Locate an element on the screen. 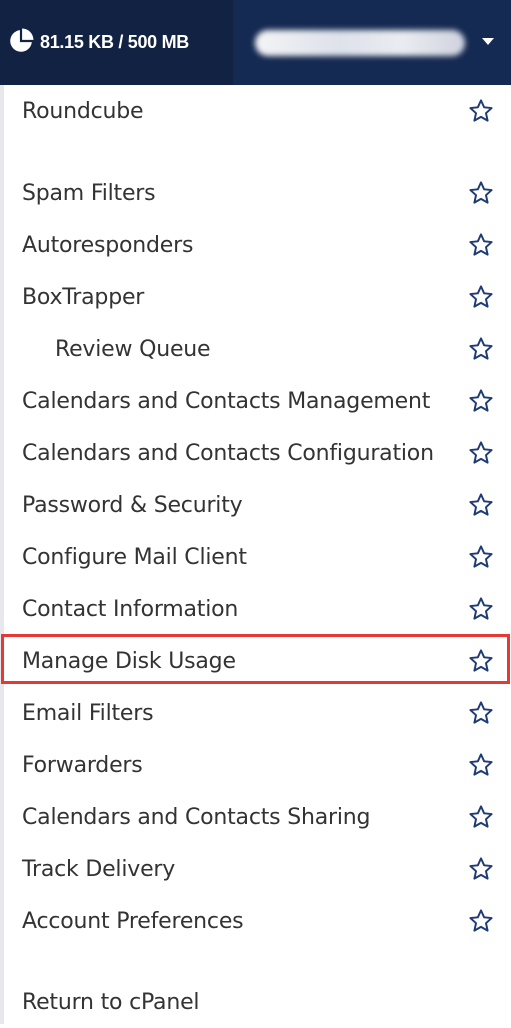 This screenshot has width=511, height=1028. menu-item-label: Calendars and Contacts Management is located at coordinates (226, 401).